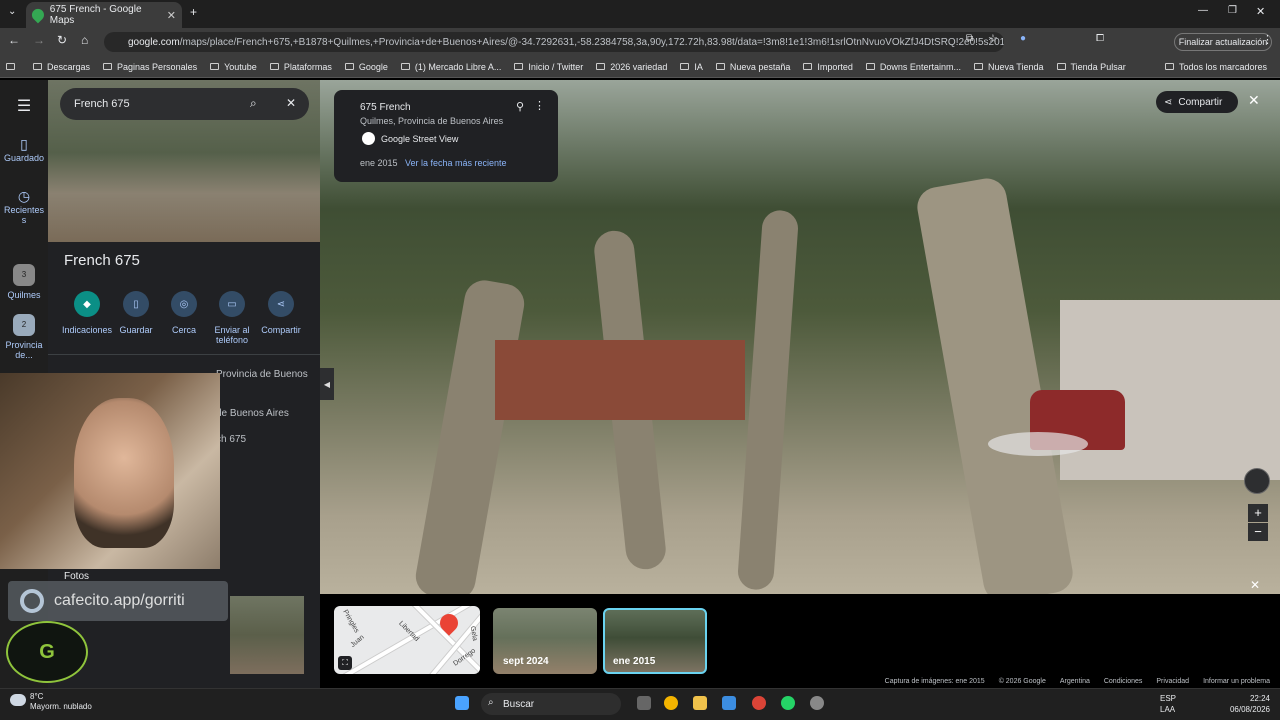 The height and width of the screenshot is (720, 1280). I want to click on rail-saved-label: Guardado, so click(24, 158).